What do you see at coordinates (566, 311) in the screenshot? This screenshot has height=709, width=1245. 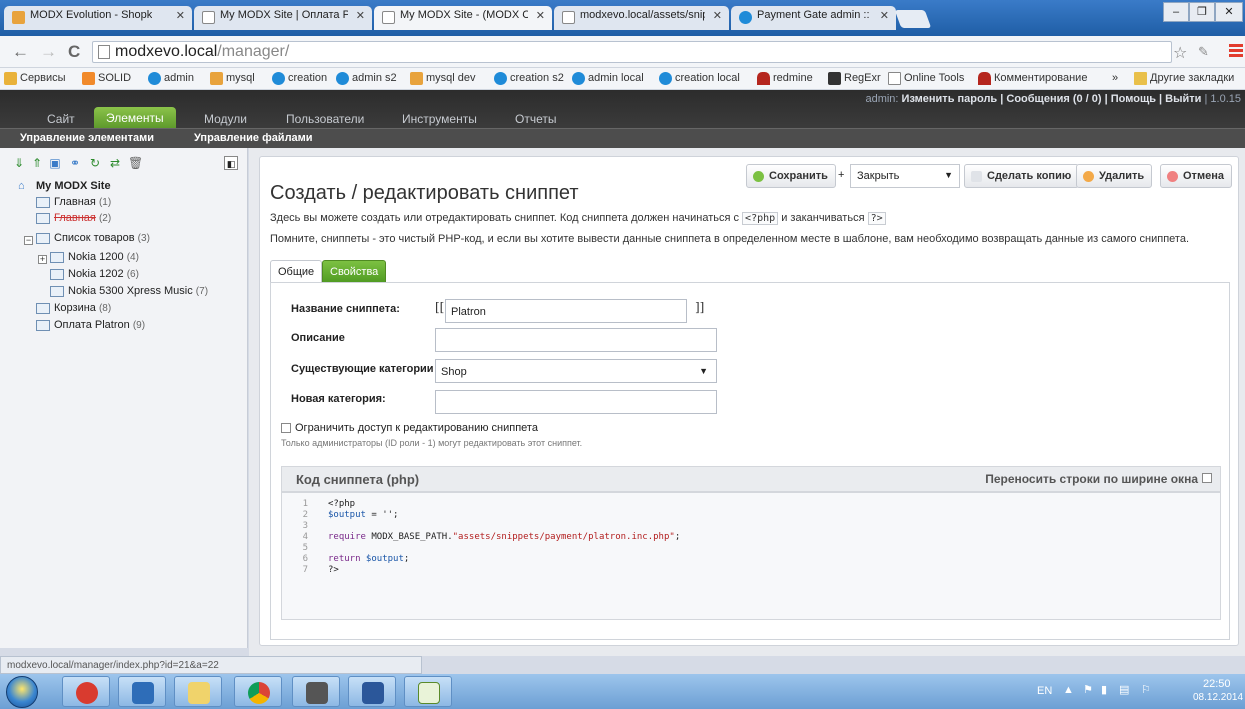 I see `snippet-name-input: Platron` at bounding box center [566, 311].